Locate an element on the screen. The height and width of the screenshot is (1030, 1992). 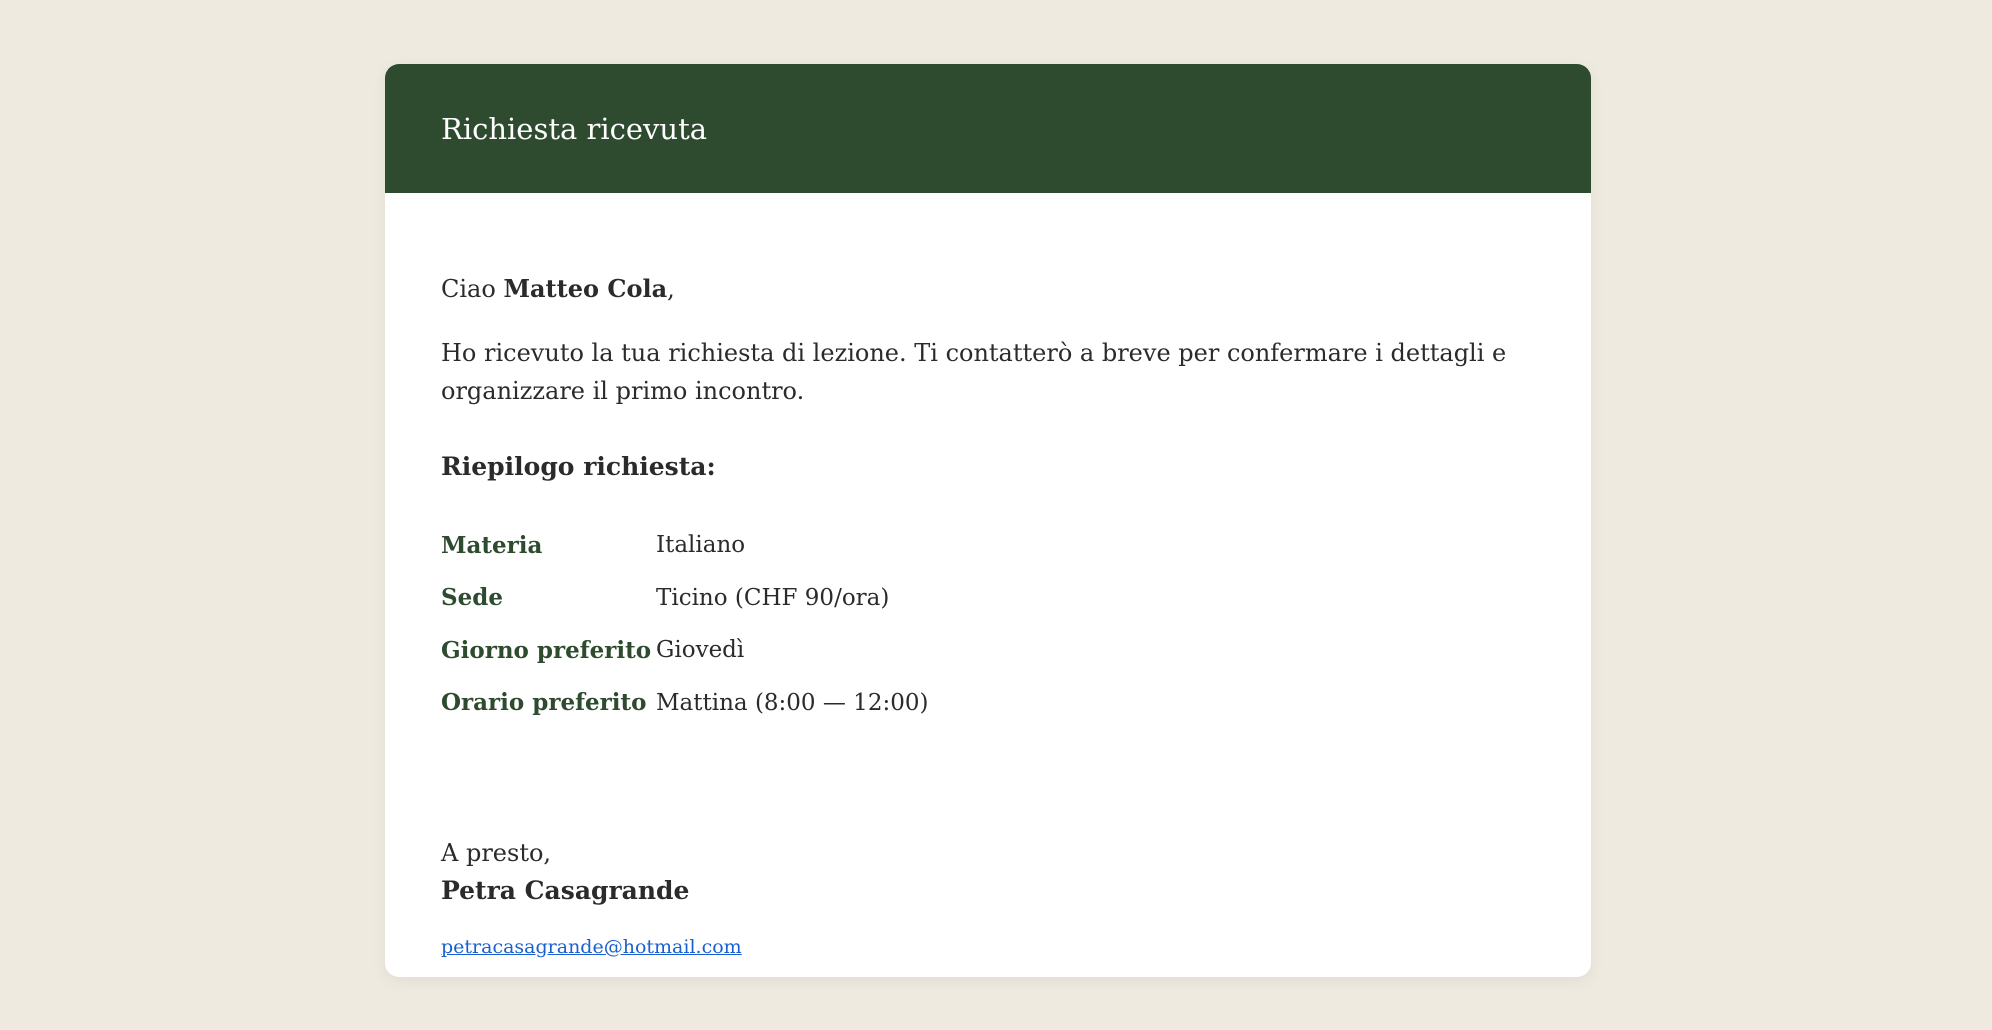
header-title: Richiesta ricevuta is located at coordinates (574, 128).